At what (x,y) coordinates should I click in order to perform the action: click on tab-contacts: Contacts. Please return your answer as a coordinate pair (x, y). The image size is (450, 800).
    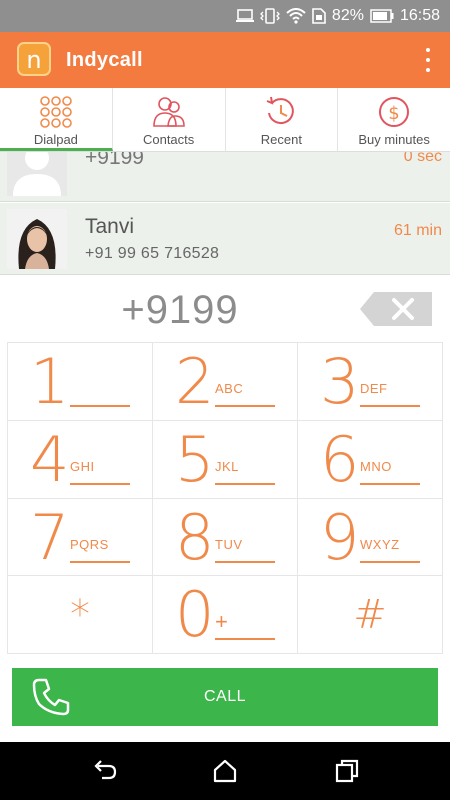
    Looking at the image, I should click on (169, 119).